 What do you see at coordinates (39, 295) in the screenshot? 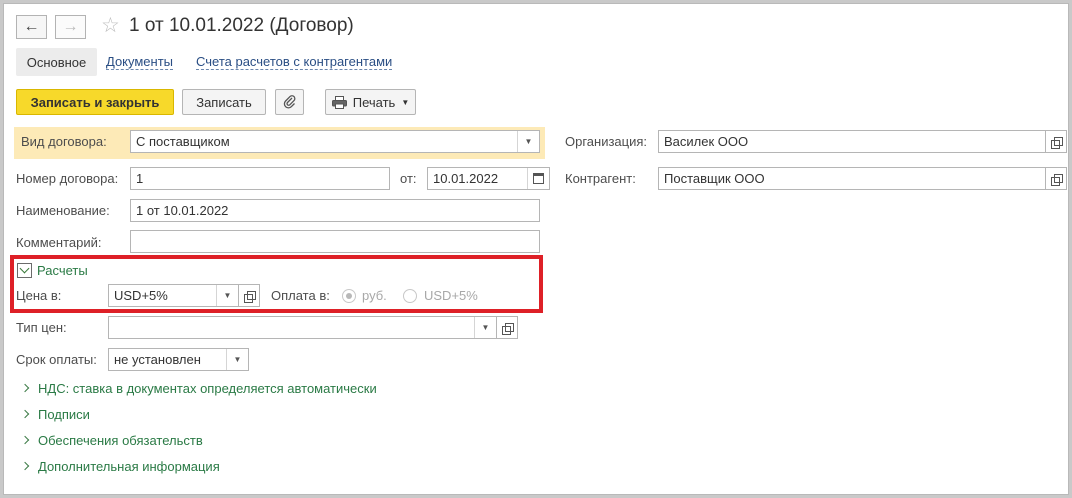
I see `price-in-label: Цена в:` at bounding box center [39, 295].